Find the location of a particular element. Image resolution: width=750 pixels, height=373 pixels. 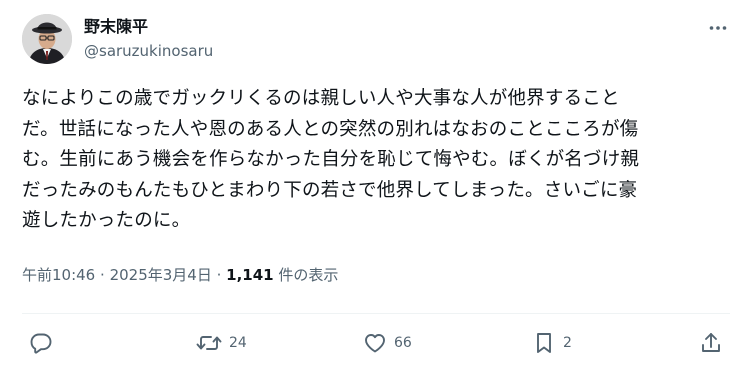

user-handle: @saruzukinosaru is located at coordinates (148, 51).